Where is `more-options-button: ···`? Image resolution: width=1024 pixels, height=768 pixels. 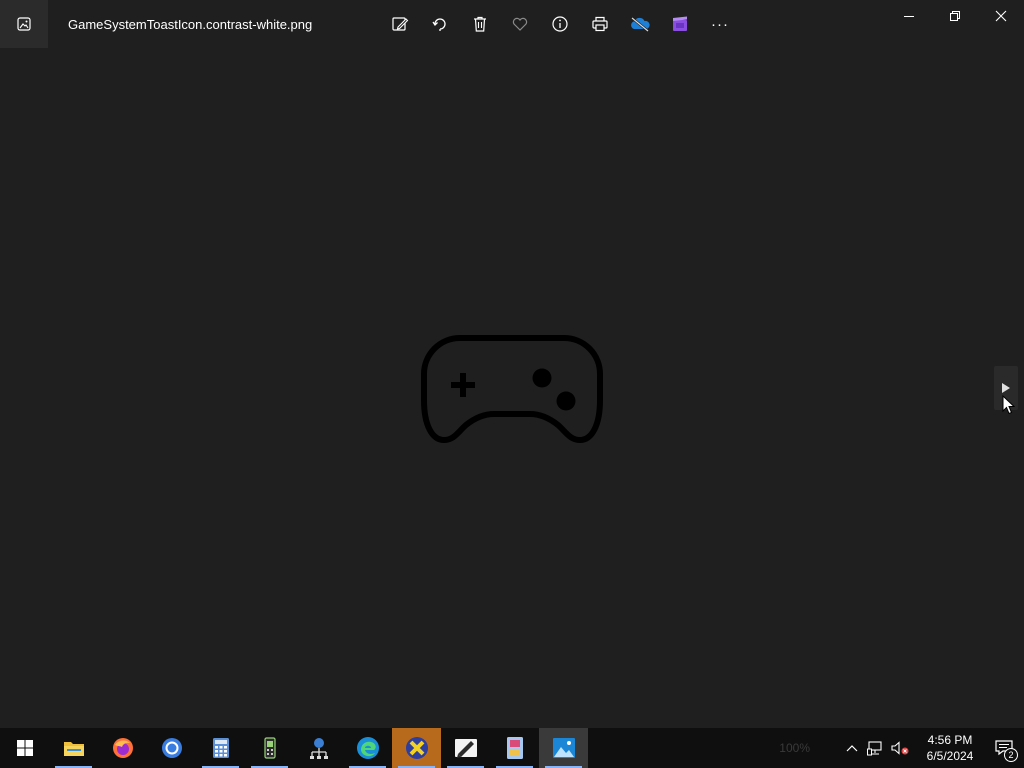 more-options-button: ··· is located at coordinates (720, 24).